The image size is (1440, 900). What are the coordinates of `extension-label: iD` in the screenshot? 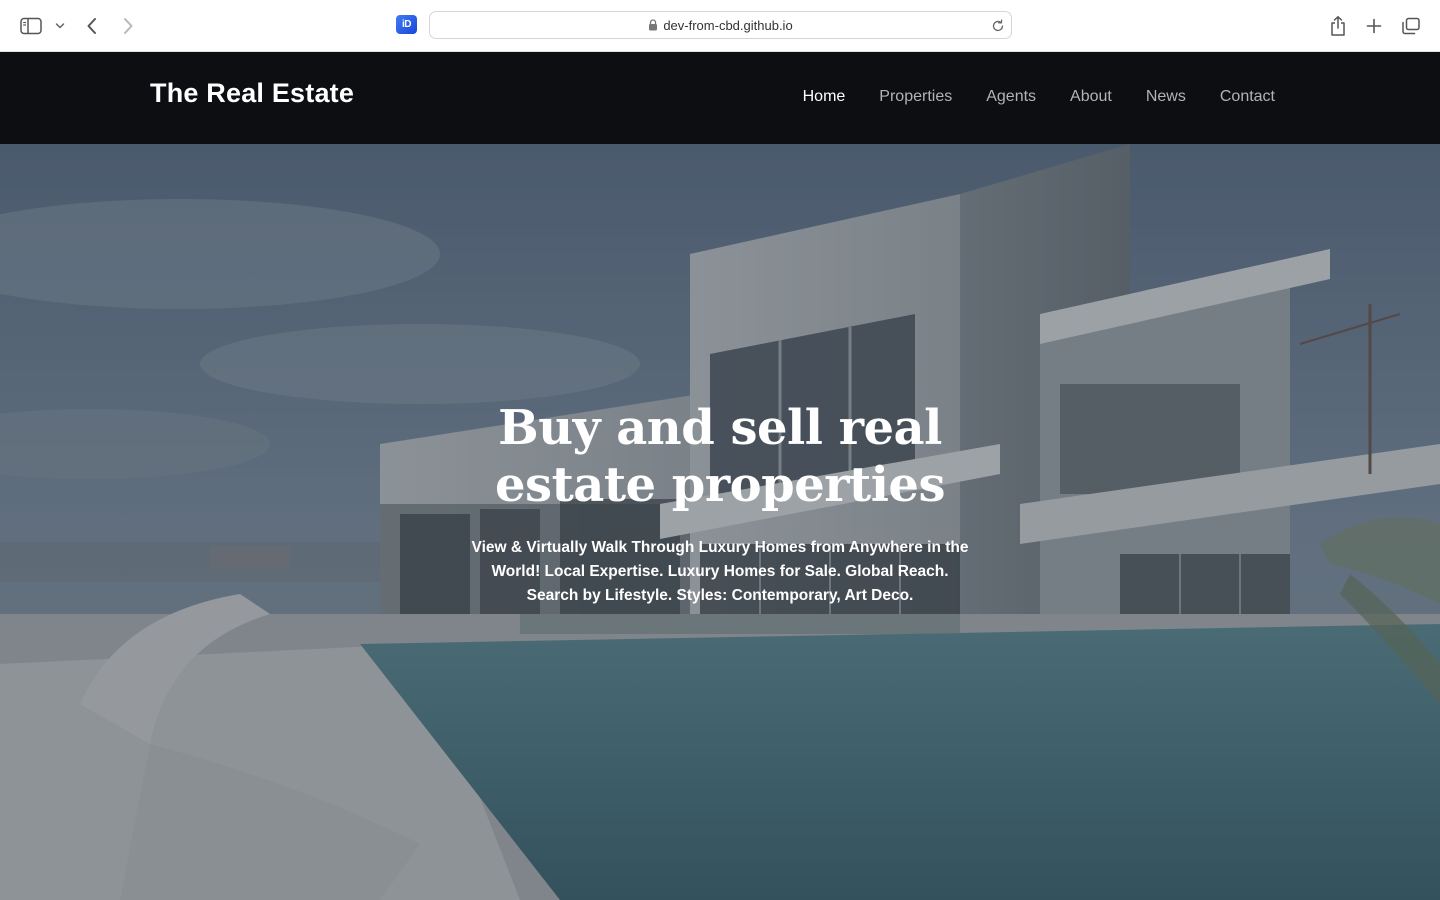 It's located at (407, 24).